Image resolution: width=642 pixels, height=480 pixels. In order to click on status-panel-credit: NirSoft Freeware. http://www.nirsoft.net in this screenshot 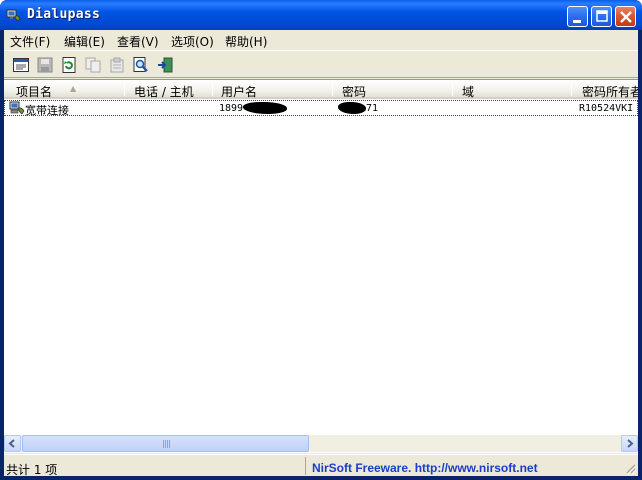, I will do `click(465, 466)`.